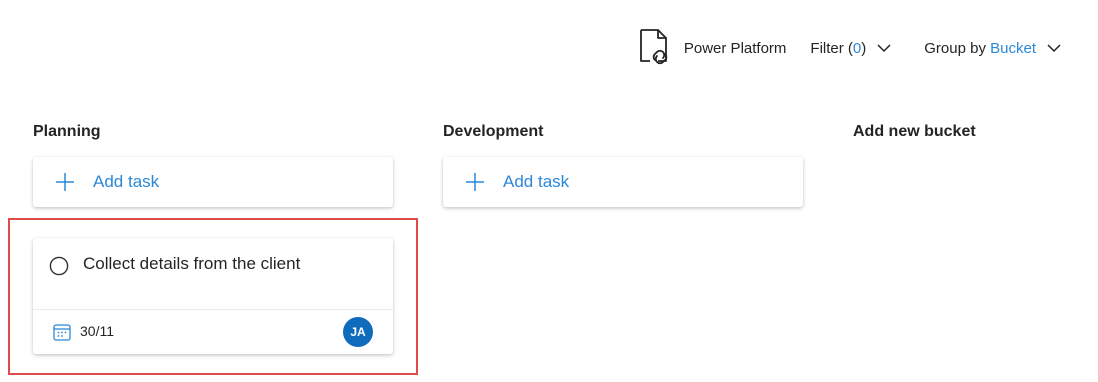 The width and height of the screenshot is (1098, 382). I want to click on complete-task-checkbox, so click(59, 266).